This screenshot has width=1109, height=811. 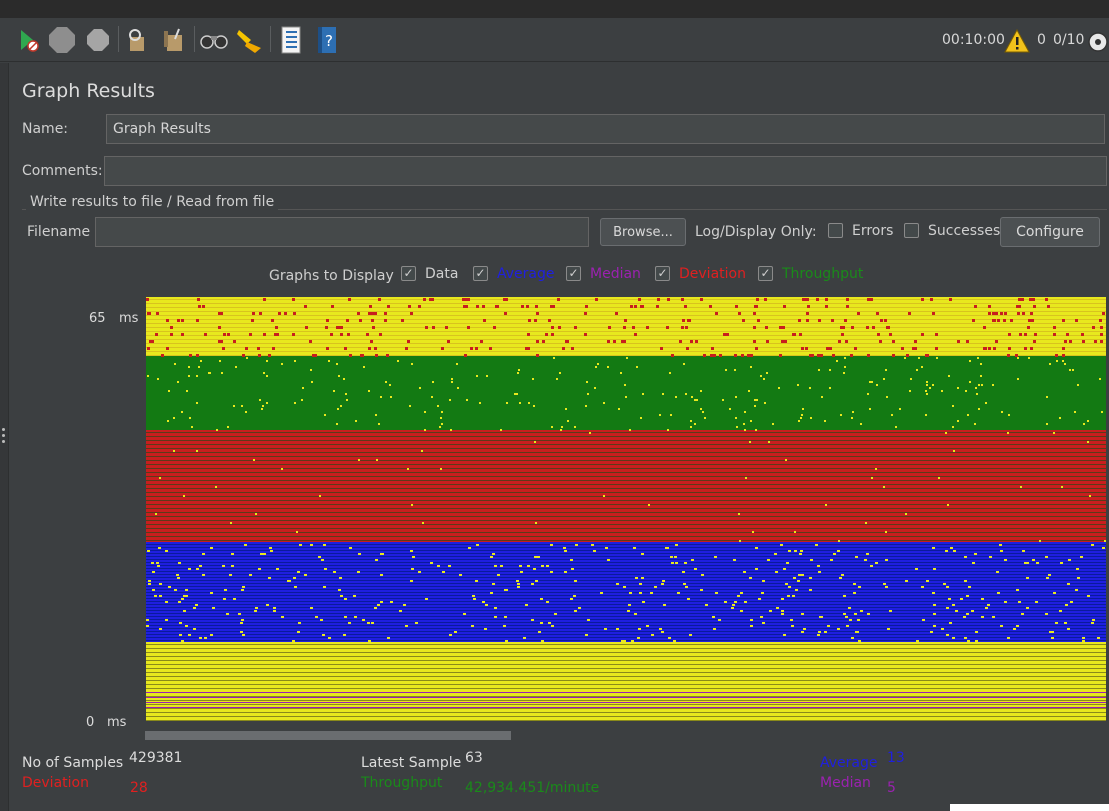 What do you see at coordinates (605, 171) in the screenshot?
I see `comments-field` at bounding box center [605, 171].